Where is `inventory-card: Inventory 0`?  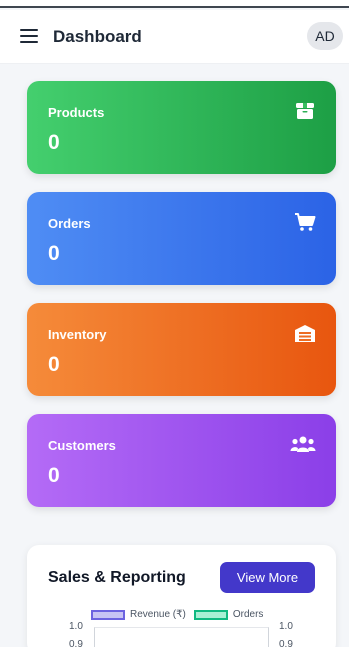 inventory-card: Inventory 0 is located at coordinates (181, 349).